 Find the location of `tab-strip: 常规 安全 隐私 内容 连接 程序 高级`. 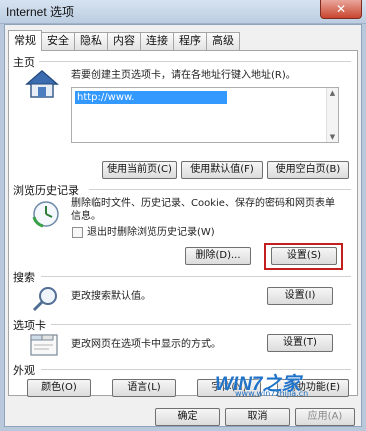

tab-strip: 常规 安全 隐私 内容 连接 程序 高级 is located at coordinates (124, 40).